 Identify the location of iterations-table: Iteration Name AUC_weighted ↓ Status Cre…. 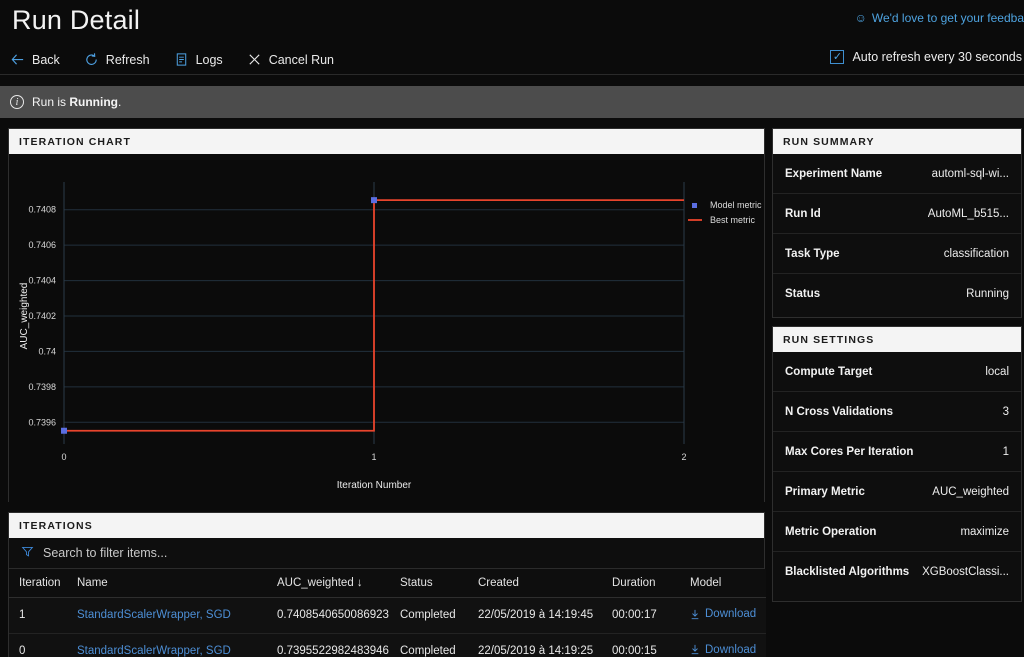
(387, 613).